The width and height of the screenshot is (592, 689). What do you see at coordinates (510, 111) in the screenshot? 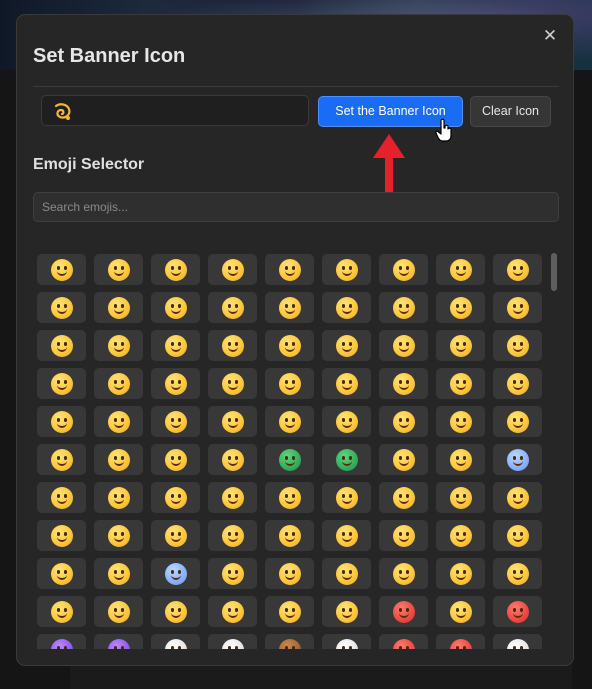
I see `clear-icon-button: Clear Icon` at bounding box center [510, 111].